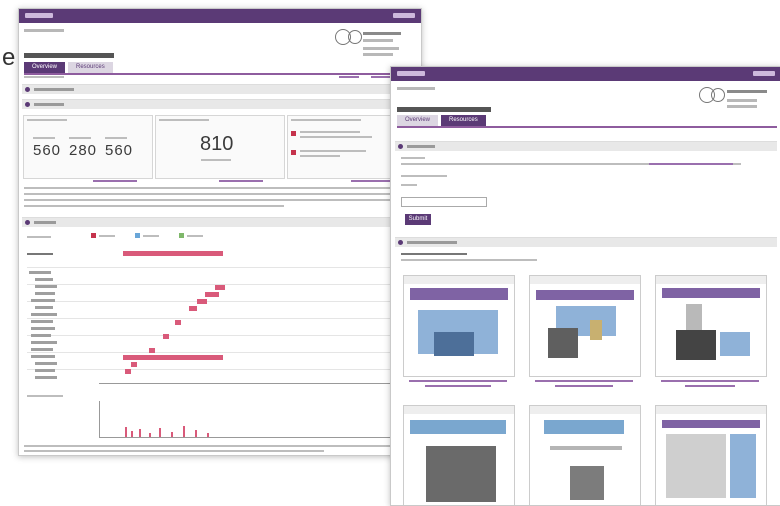 The width and height of the screenshot is (780, 506). I want to click on section-header-resources, so click(586, 242).